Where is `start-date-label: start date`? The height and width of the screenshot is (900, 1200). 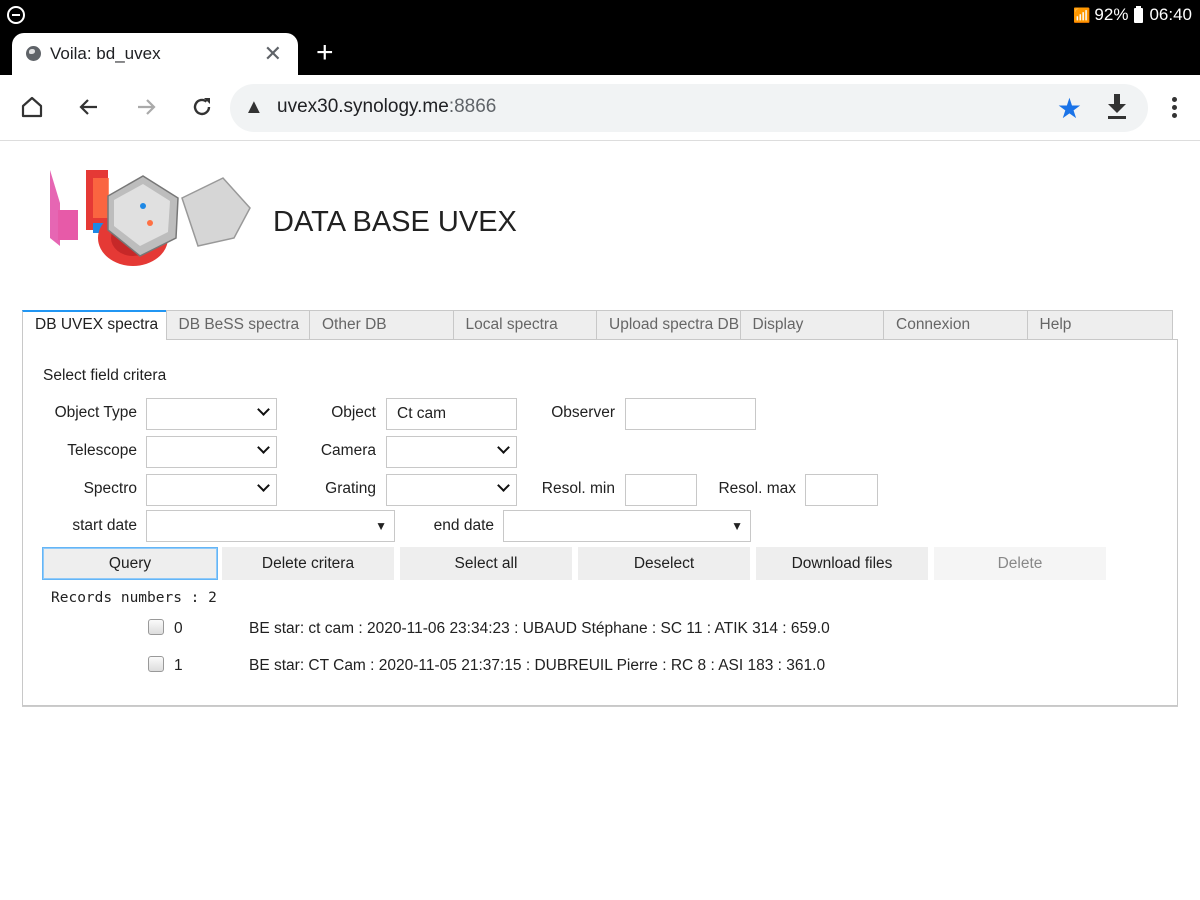 start-date-label: start date is located at coordinates (104, 525).